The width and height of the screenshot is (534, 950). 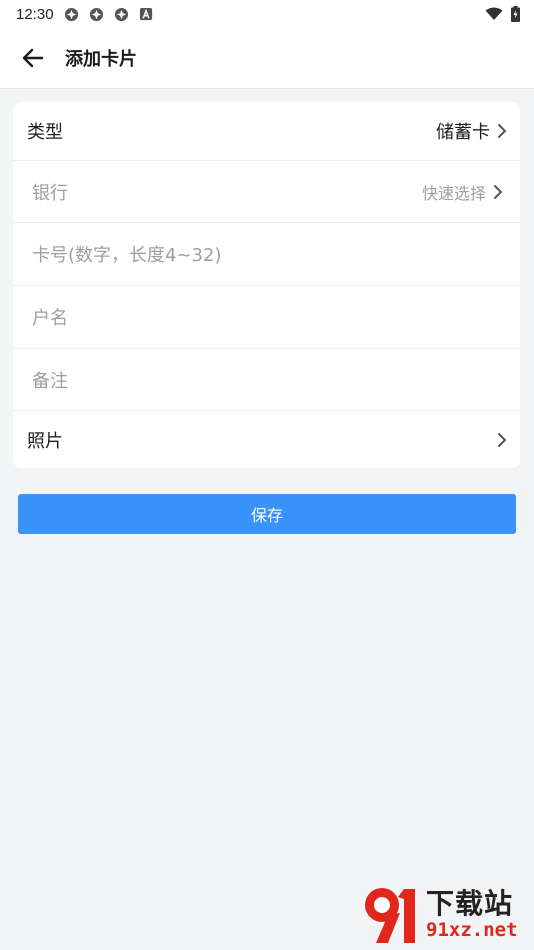 I want to click on back-button, so click(x=33, y=58).